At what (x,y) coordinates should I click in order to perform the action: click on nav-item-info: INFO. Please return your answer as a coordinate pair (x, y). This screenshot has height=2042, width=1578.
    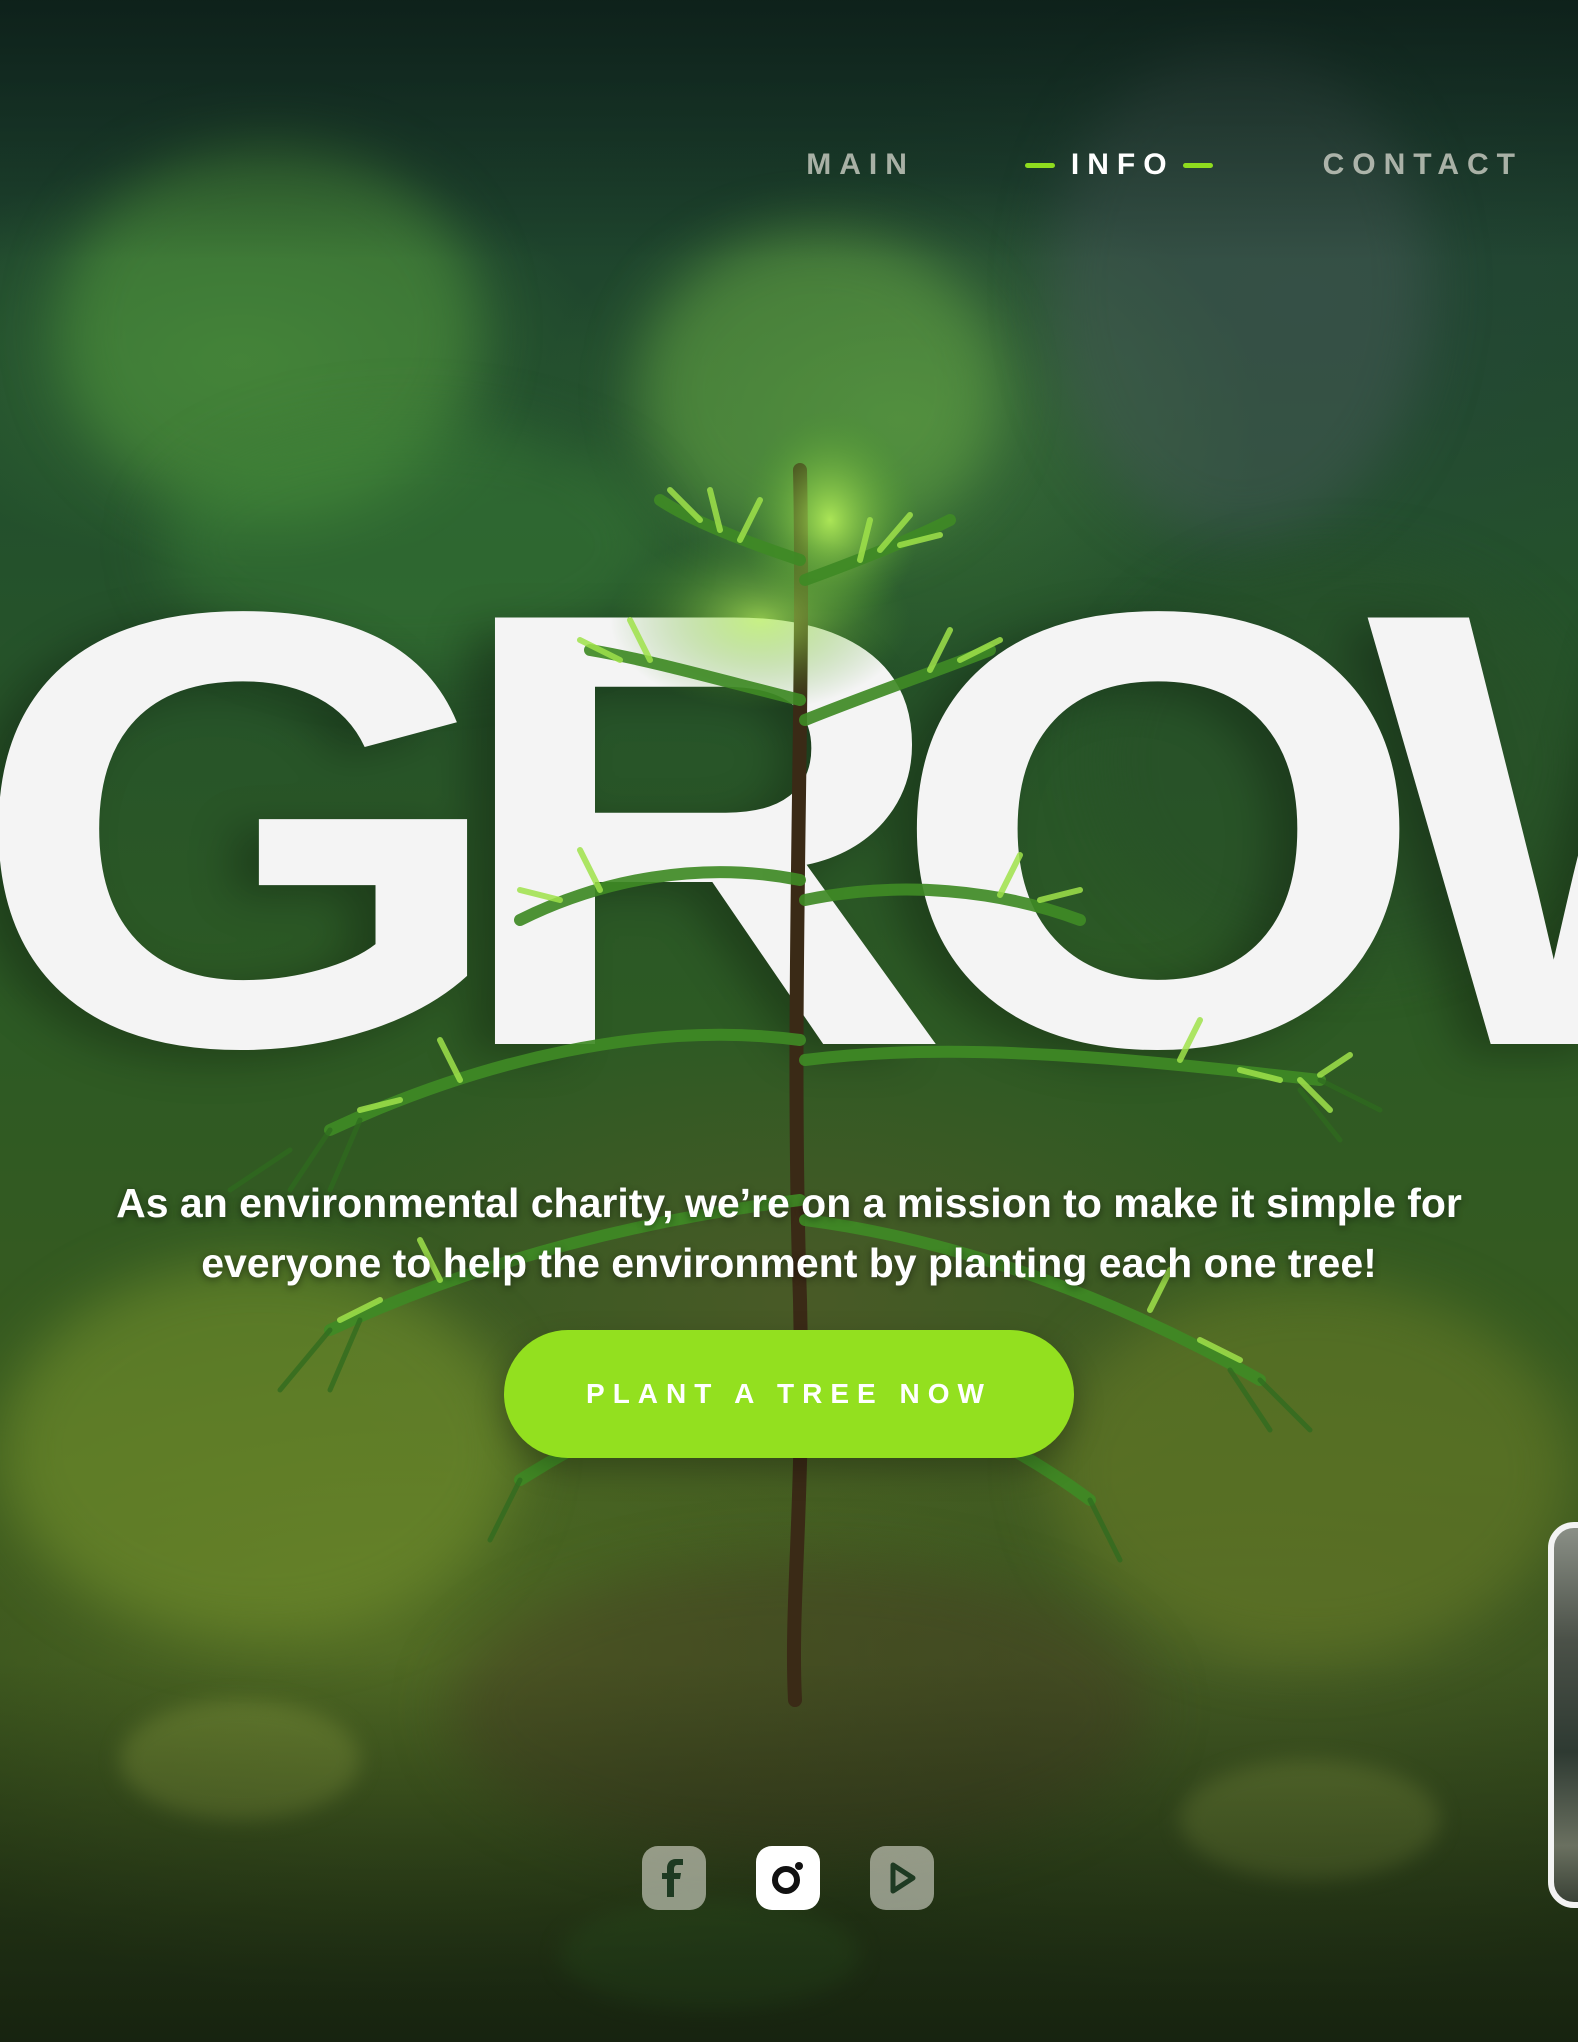
    Looking at the image, I should click on (1118, 165).